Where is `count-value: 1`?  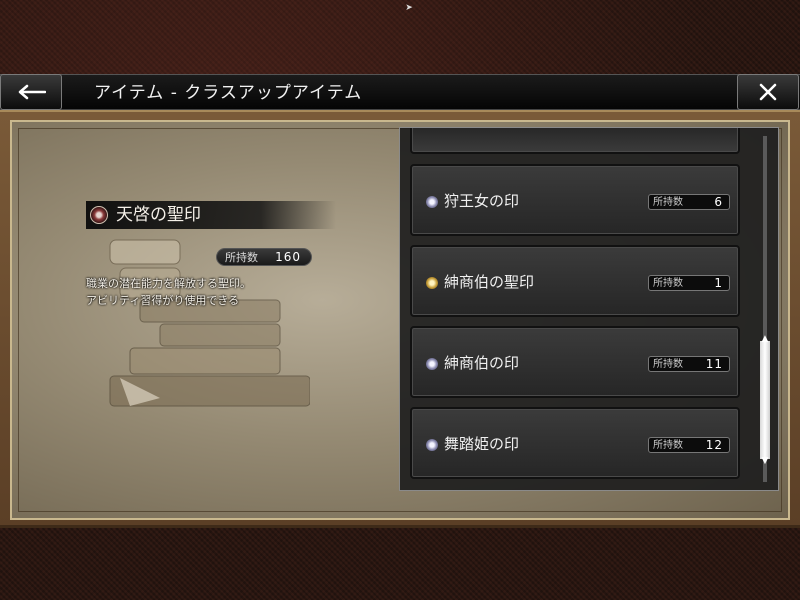 count-value: 1 is located at coordinates (718, 283).